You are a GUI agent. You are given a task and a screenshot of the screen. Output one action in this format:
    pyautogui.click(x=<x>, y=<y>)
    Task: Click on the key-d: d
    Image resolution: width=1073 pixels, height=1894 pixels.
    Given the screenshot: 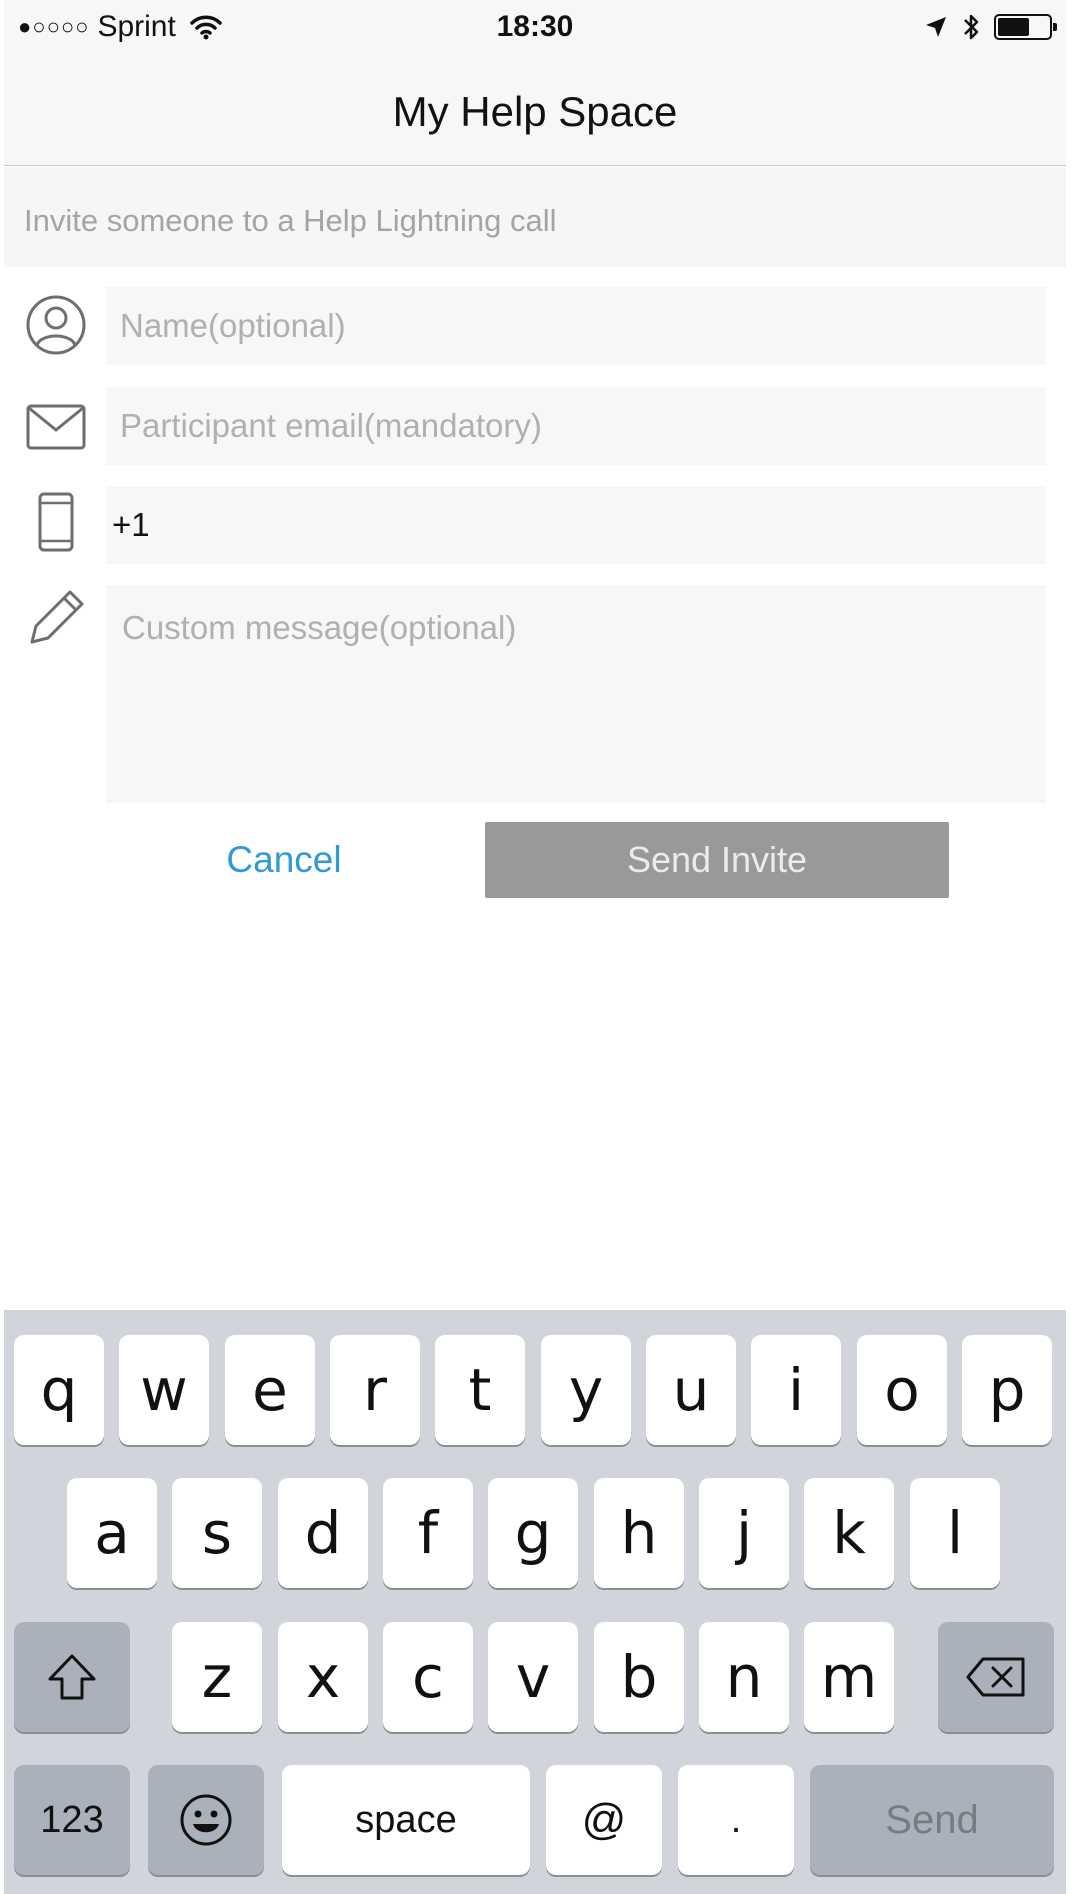 What is the action you would take?
    pyautogui.click(x=323, y=1533)
    